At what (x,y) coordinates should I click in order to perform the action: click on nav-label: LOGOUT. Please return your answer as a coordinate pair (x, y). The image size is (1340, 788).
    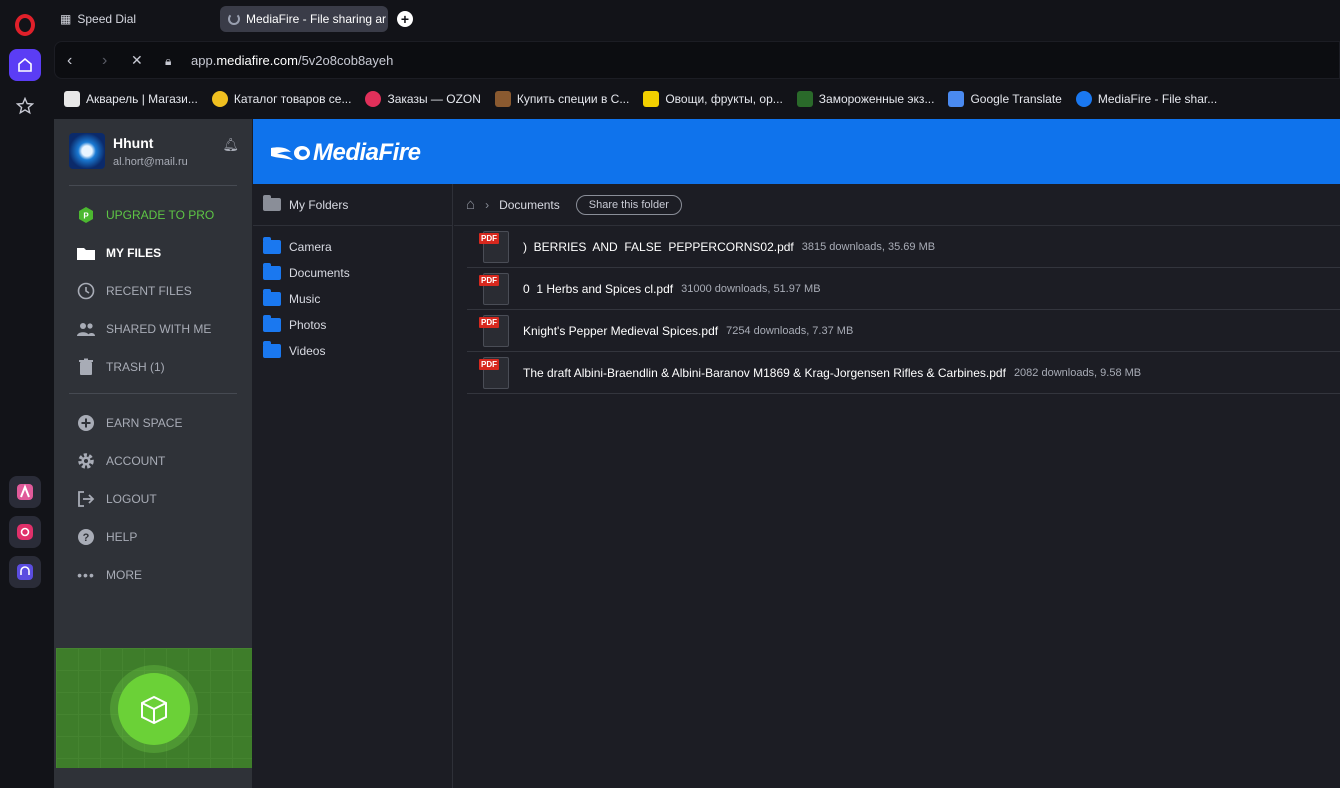
    Looking at the image, I should click on (131, 499).